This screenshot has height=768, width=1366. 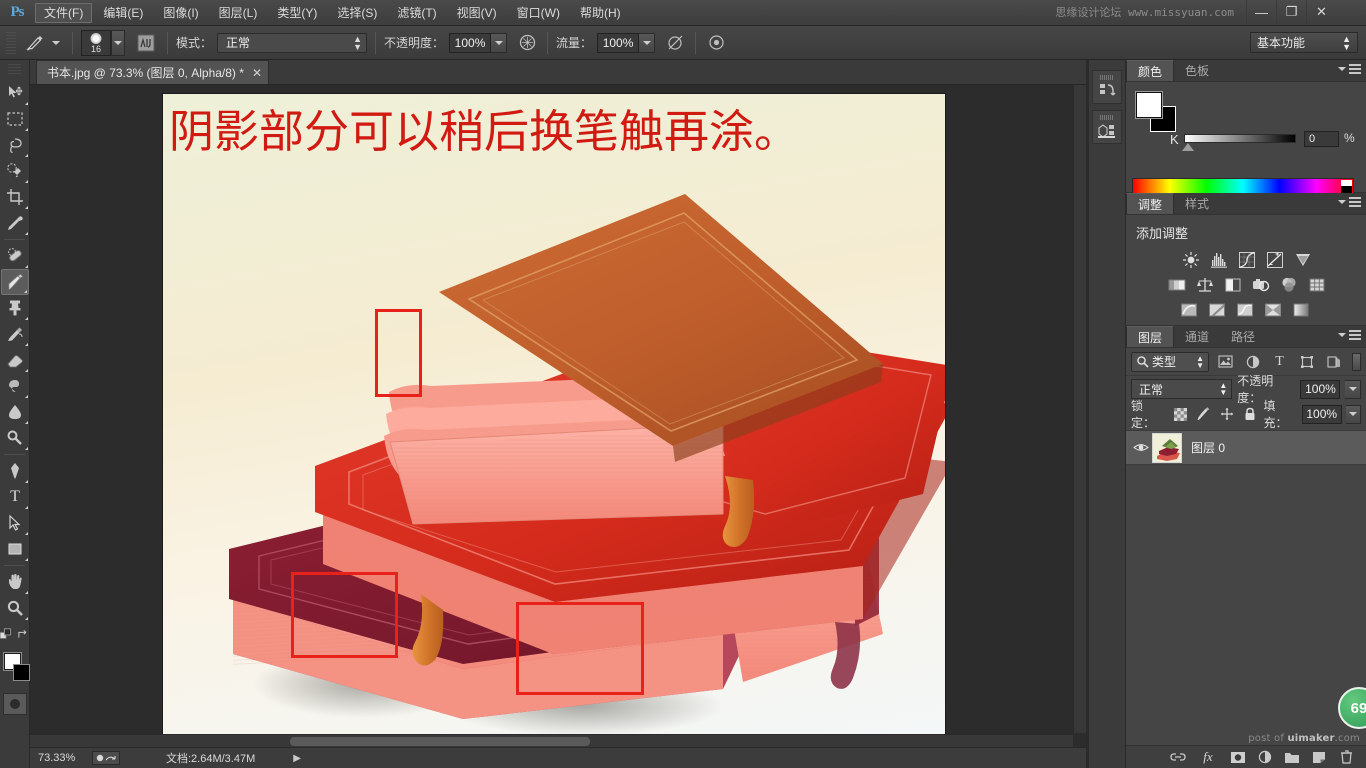 I want to click on menu-layer: 图层(L), so click(x=238, y=13).